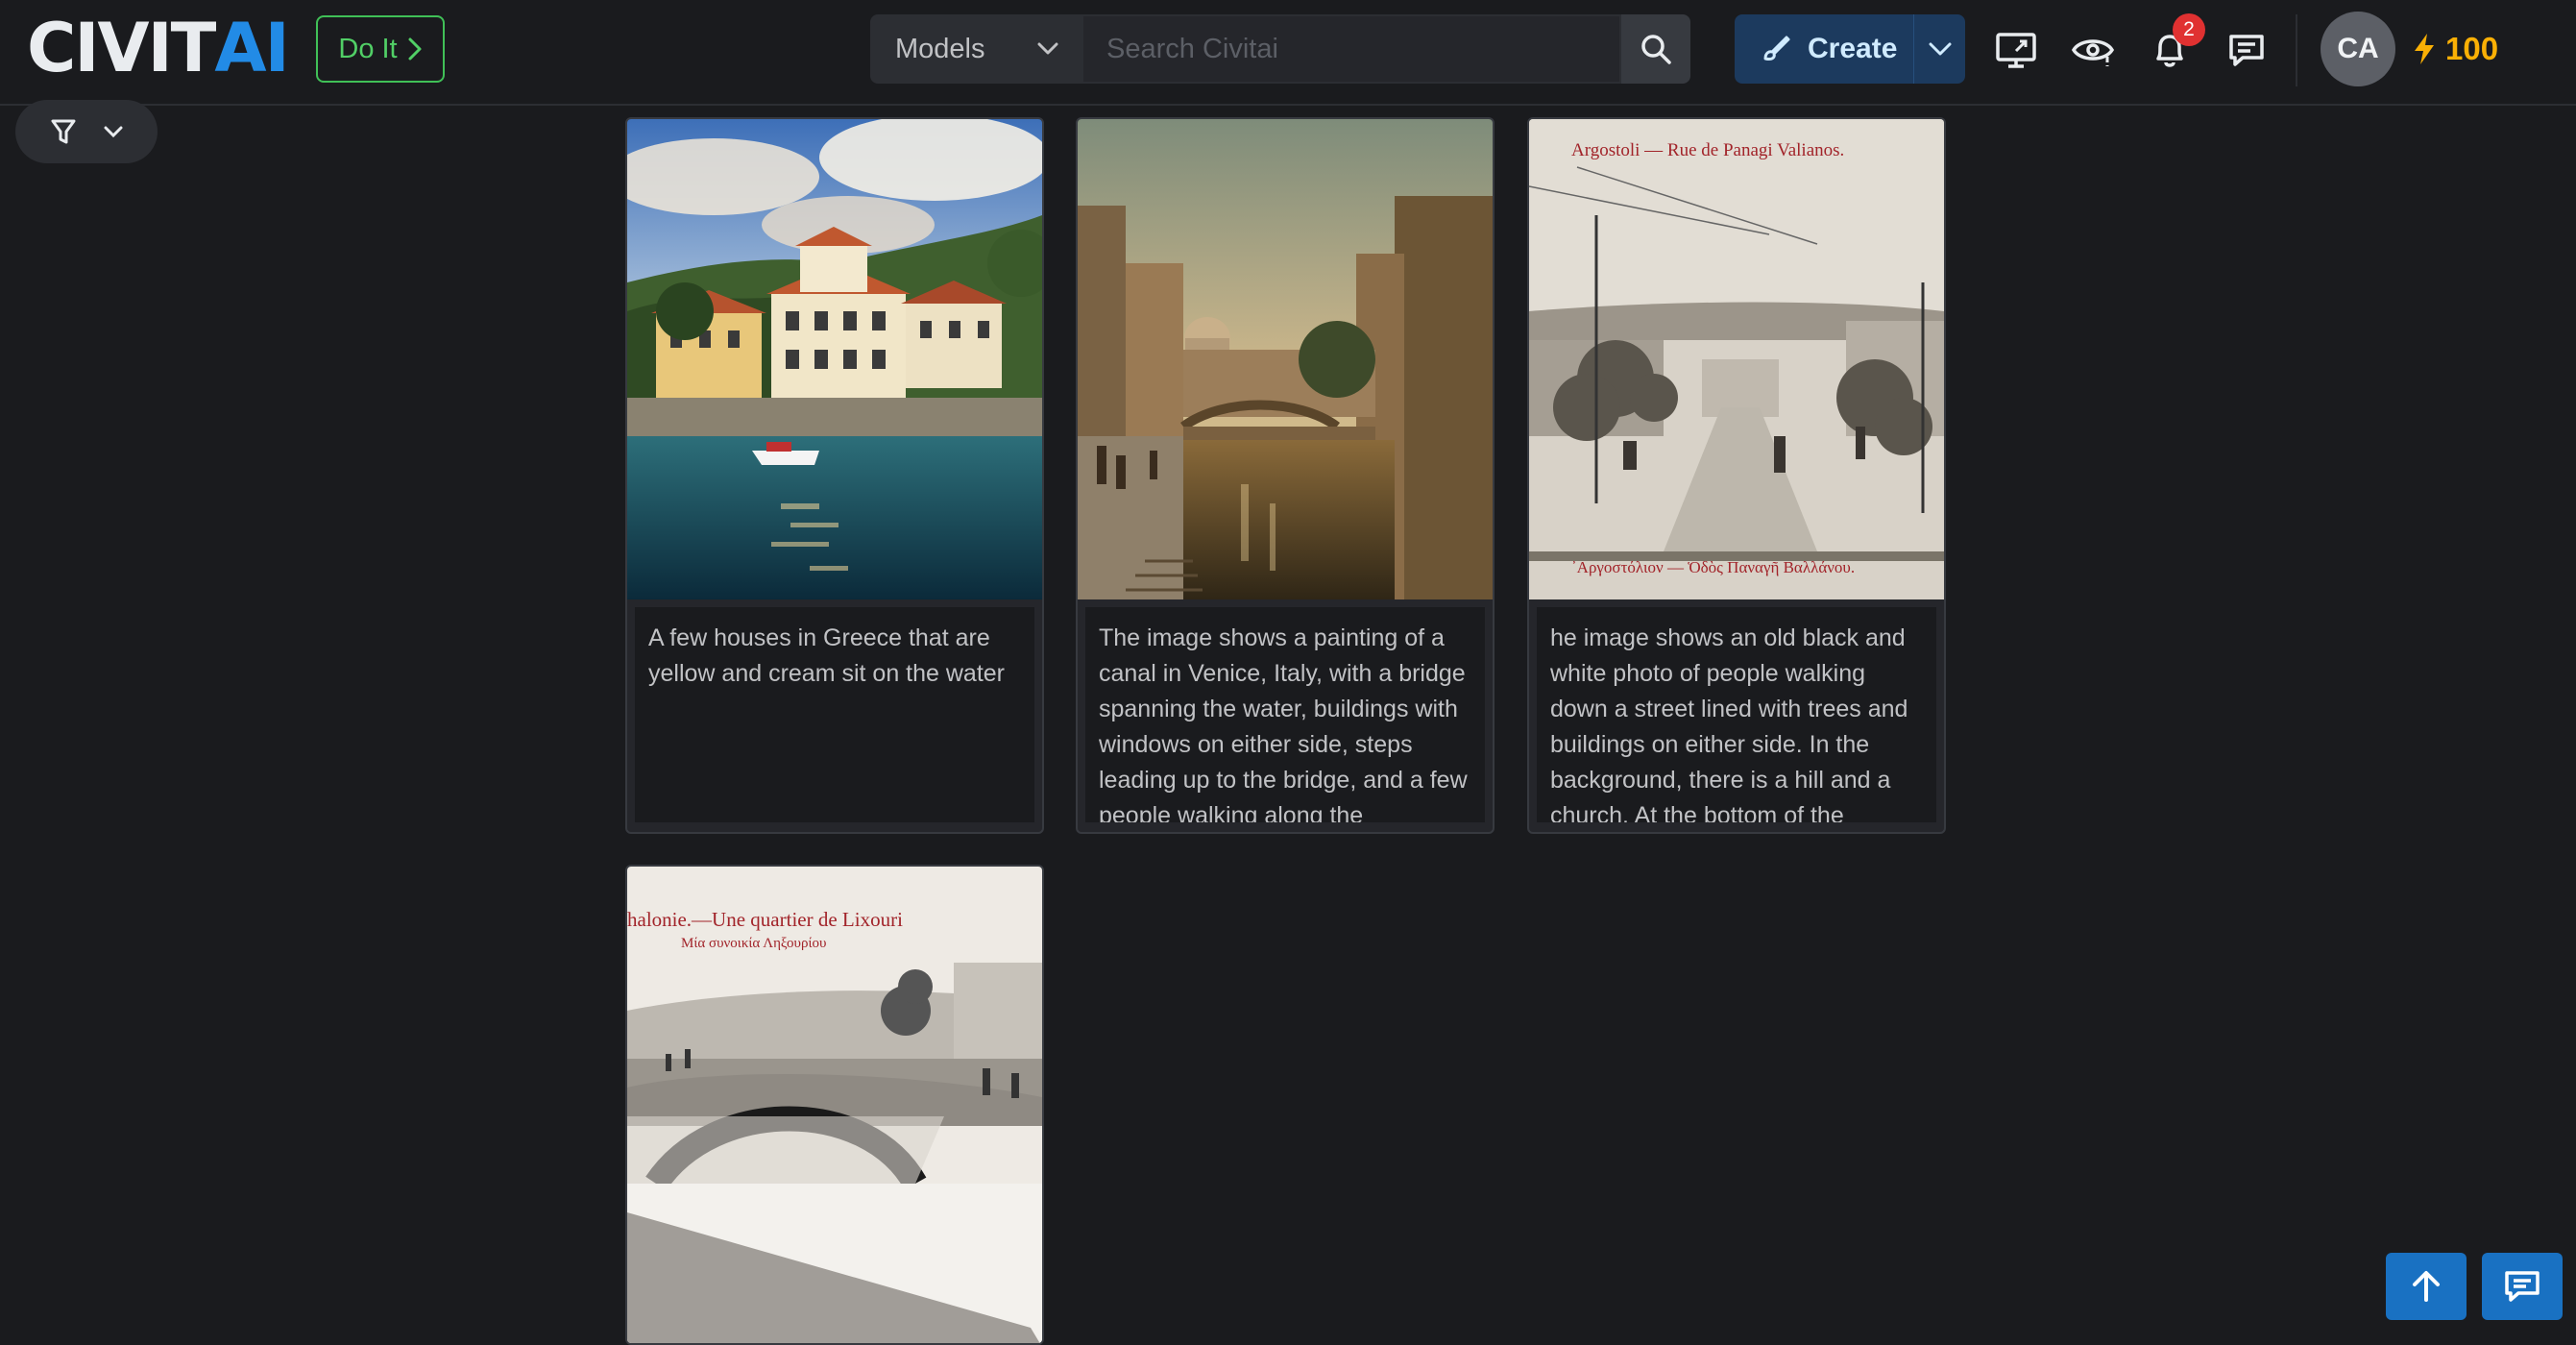  I want to click on create-label: Create, so click(1853, 48).